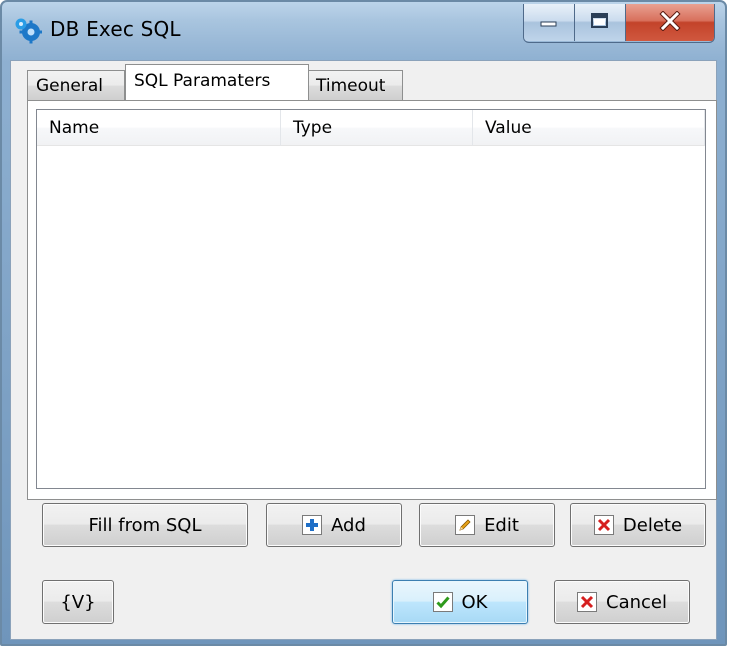 Image resolution: width=731 pixels, height=650 pixels. I want to click on column-header-value: Value, so click(589, 128).